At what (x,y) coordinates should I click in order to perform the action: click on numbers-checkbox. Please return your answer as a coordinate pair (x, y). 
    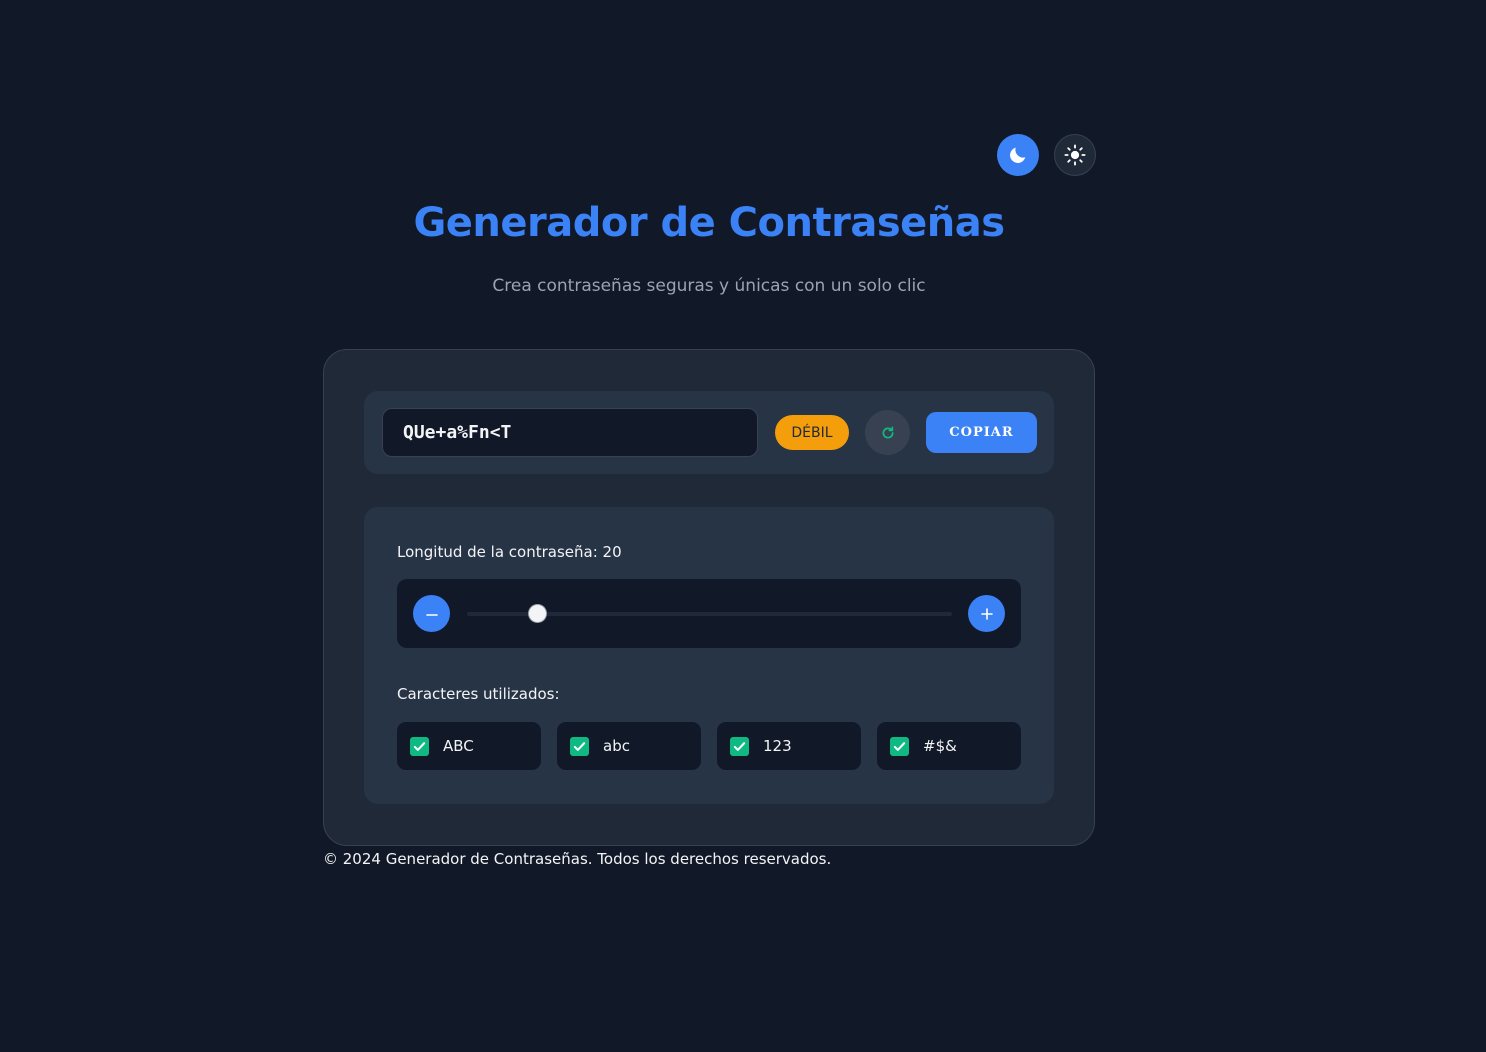
    Looking at the image, I should click on (739, 746).